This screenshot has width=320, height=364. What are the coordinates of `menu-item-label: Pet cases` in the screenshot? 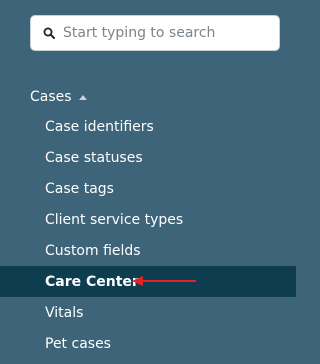 It's located at (78, 343).